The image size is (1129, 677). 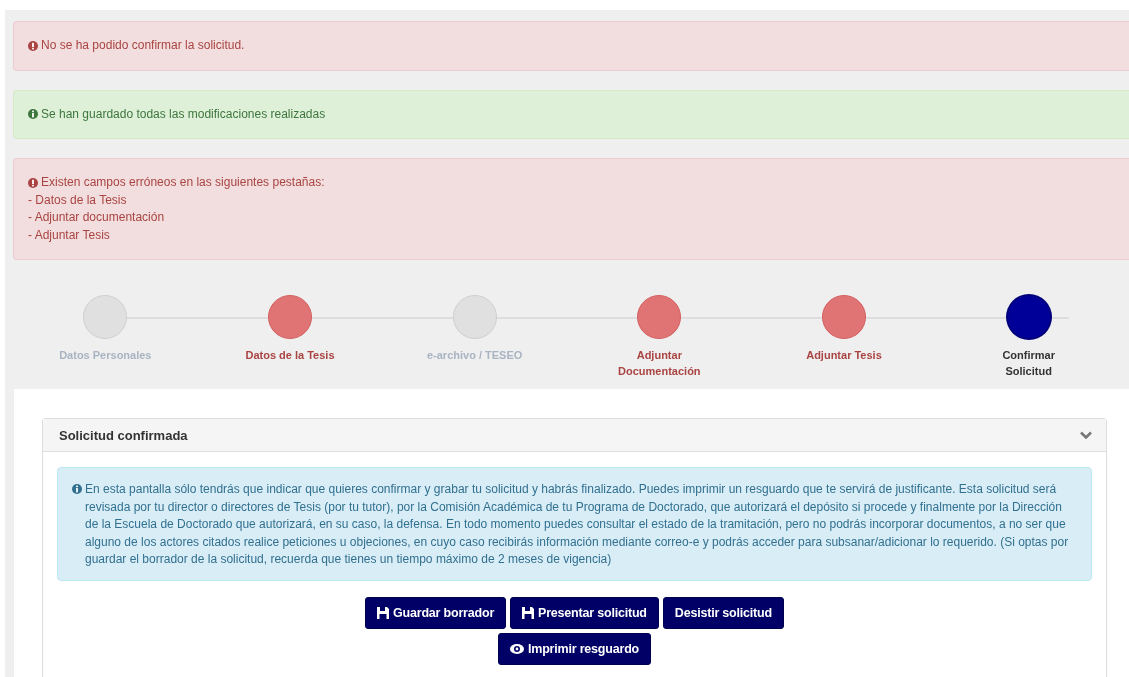 I want to click on eye-icon, so click(x=517, y=648).